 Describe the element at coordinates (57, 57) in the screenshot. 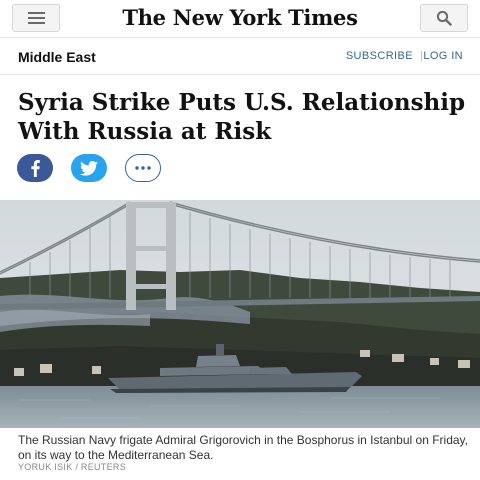

I see `section-name: Middle East` at that location.